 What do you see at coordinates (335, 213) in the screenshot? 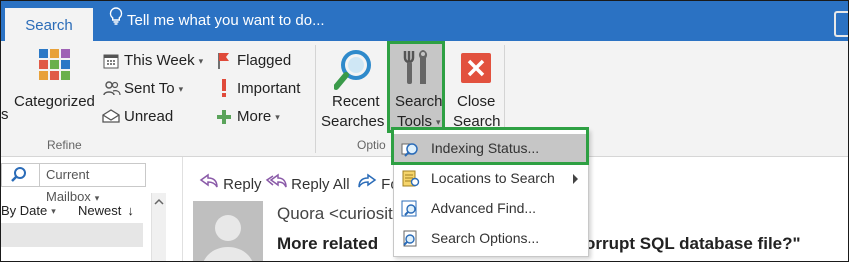
I see `sender-name: Quora <curiosit` at bounding box center [335, 213].